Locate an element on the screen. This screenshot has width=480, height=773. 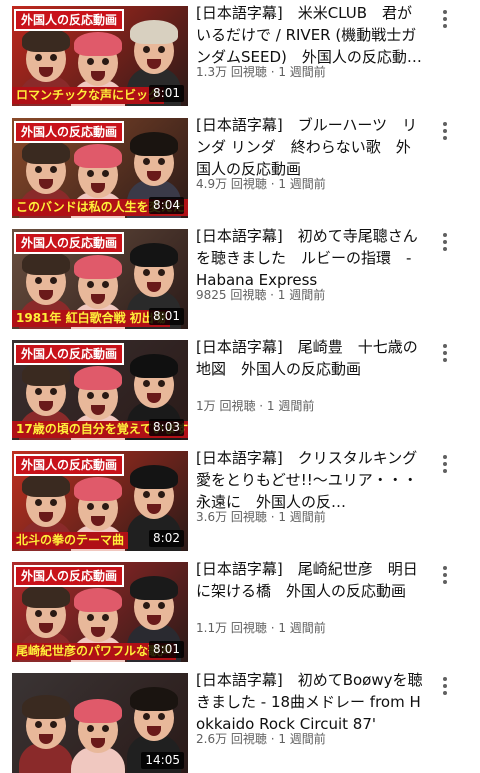
video-thumbnail: 外国人の反応動画 尾崎紀世彦のパワフルな歌声 8:01 is located at coordinates (100, 612).